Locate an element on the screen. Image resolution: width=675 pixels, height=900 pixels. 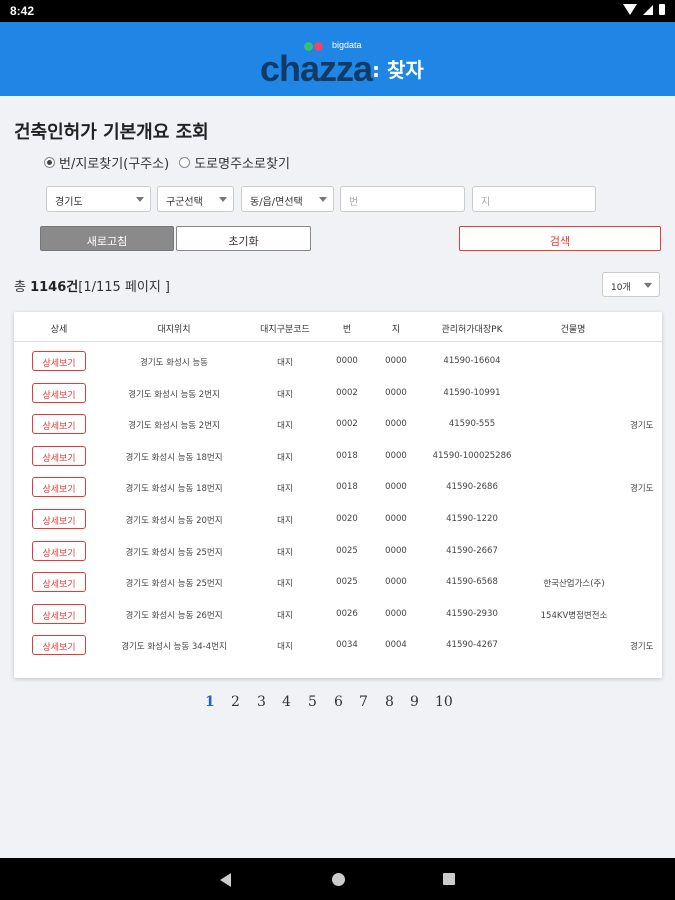
cell-building: 한국산업가스(주) is located at coordinates (574, 584).